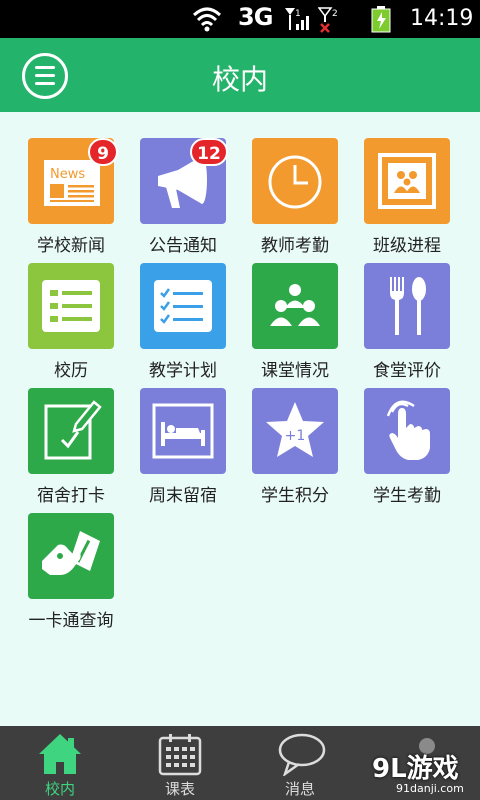 This screenshot has height=800, width=480. Describe the element at coordinates (295, 436) in the screenshot. I see `star-points-text: +1` at that location.